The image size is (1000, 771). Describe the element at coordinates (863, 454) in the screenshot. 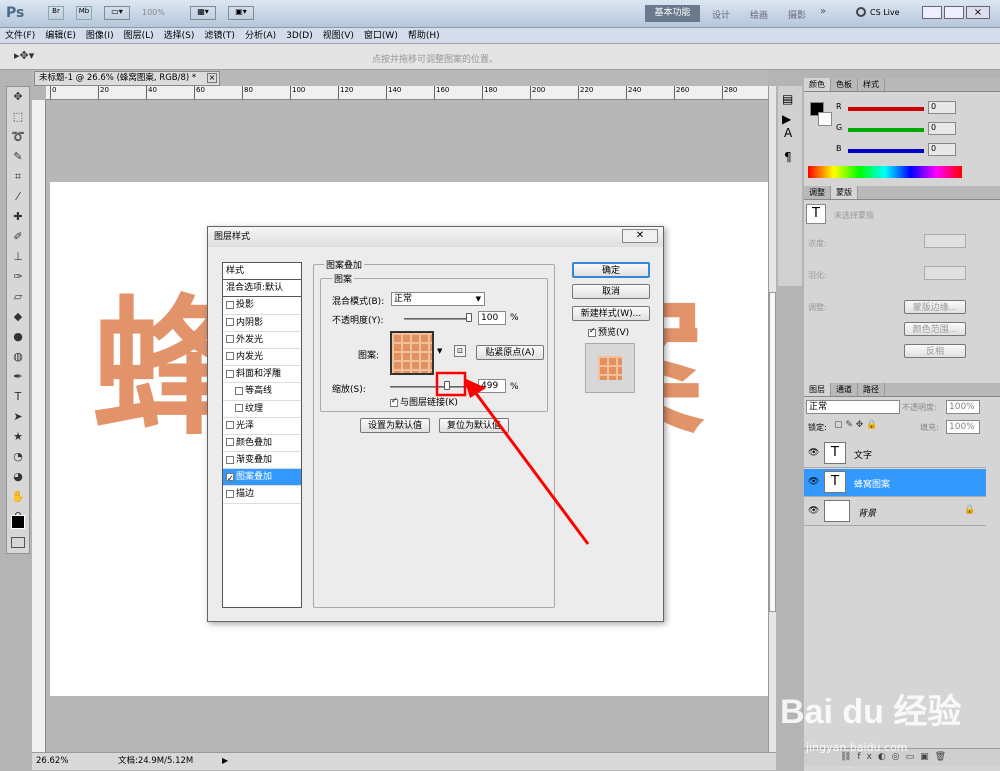

I see `layer-name: 文字` at that location.